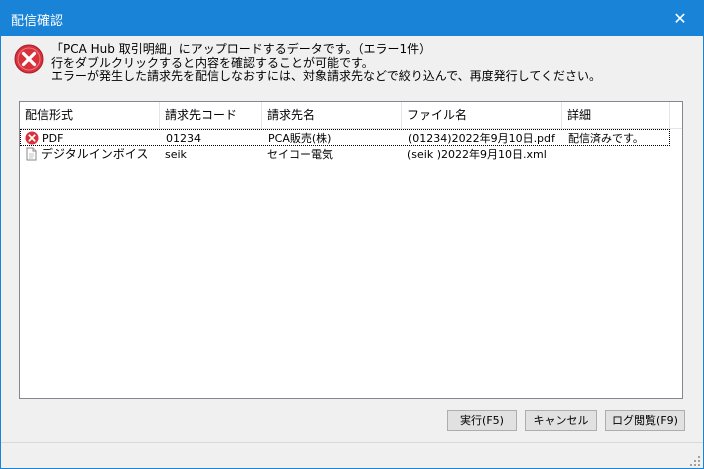 The width and height of the screenshot is (704, 469). Describe the element at coordinates (481, 138) in the screenshot. I see `cell-file: (01234)2022年9月10日.pdf` at that location.